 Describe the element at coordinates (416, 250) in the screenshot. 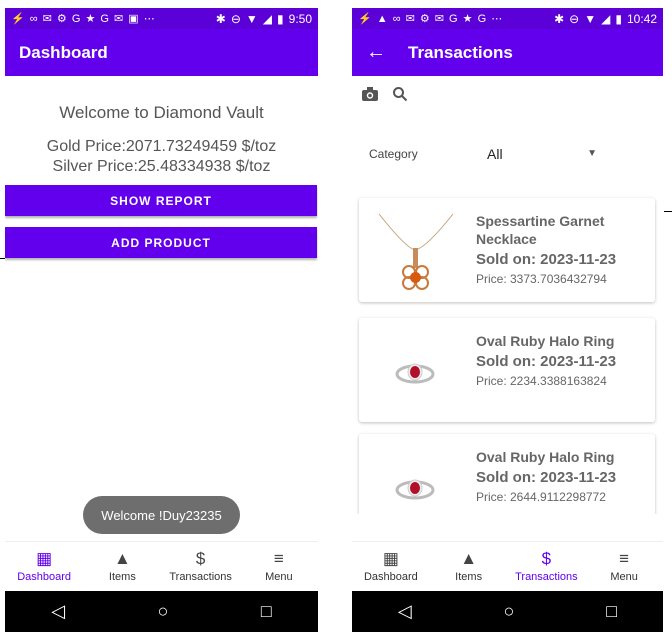

I see `necklace-image` at that location.